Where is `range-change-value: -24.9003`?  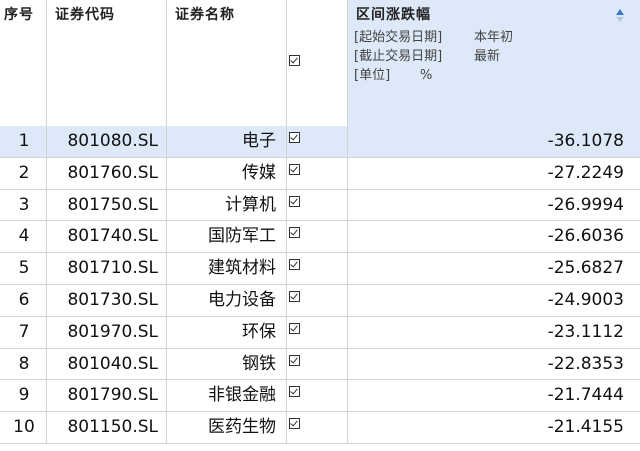
range-change-value: -24.9003 is located at coordinates (585, 299).